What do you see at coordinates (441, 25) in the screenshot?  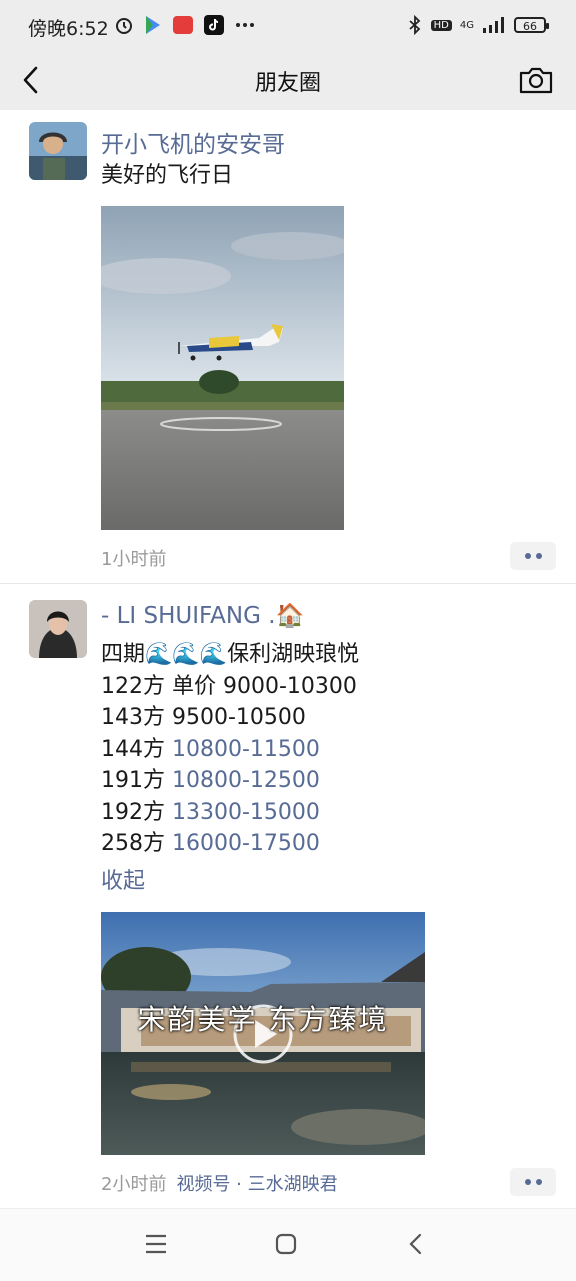 I see `hd-badge: HD` at bounding box center [441, 25].